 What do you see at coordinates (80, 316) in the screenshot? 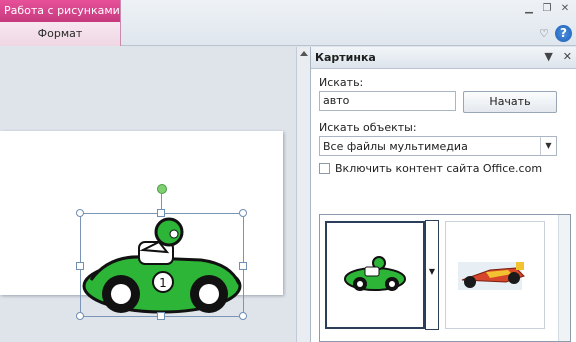
I see `resize-handle-sw` at bounding box center [80, 316].